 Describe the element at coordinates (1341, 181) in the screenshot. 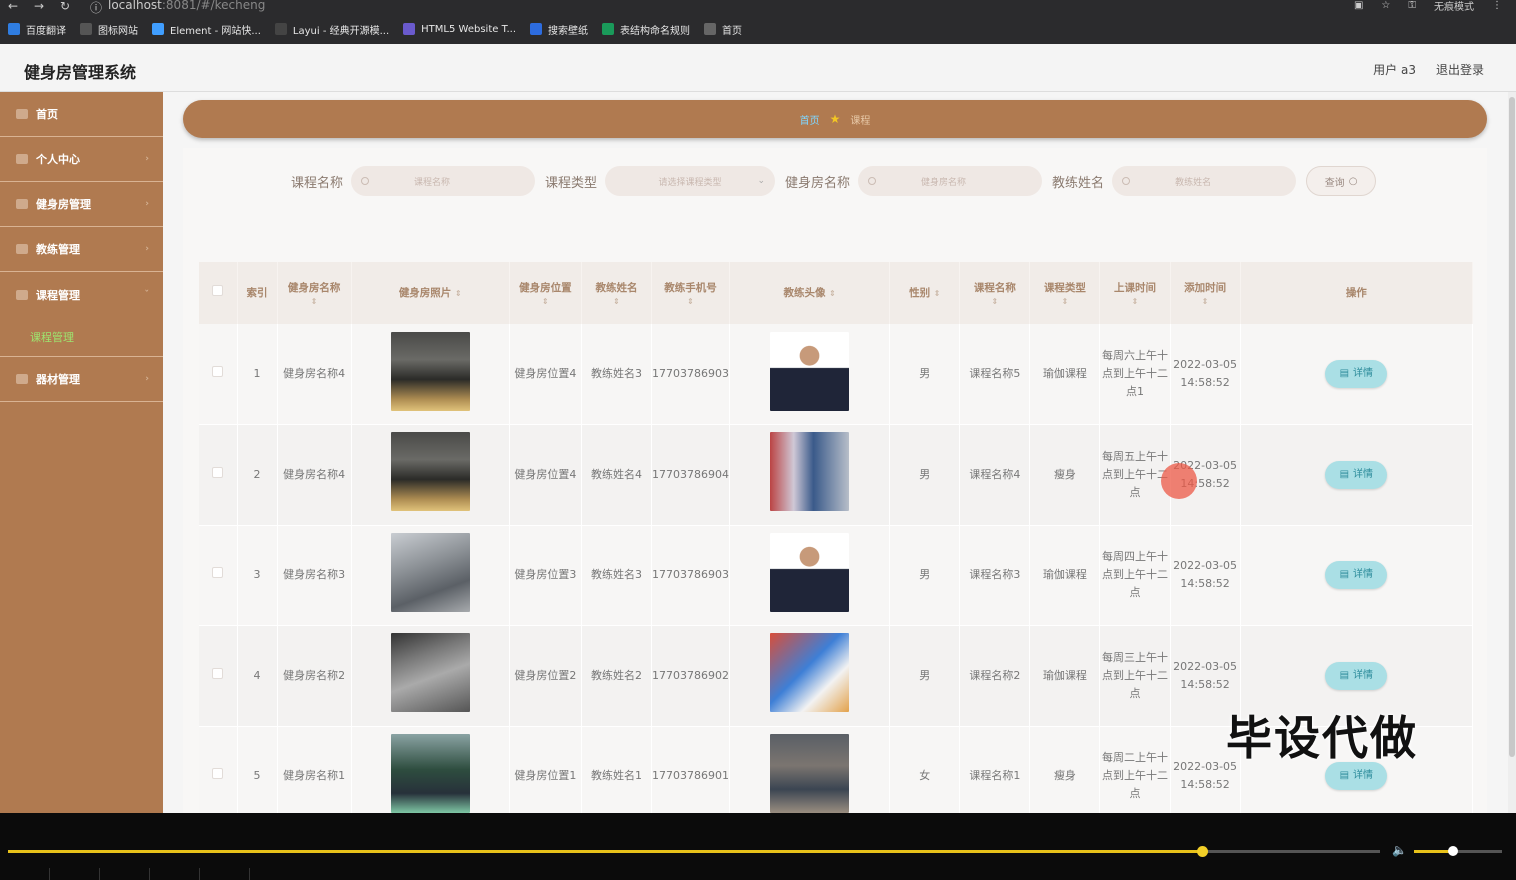

I see `query-button: 查询 ○` at that location.